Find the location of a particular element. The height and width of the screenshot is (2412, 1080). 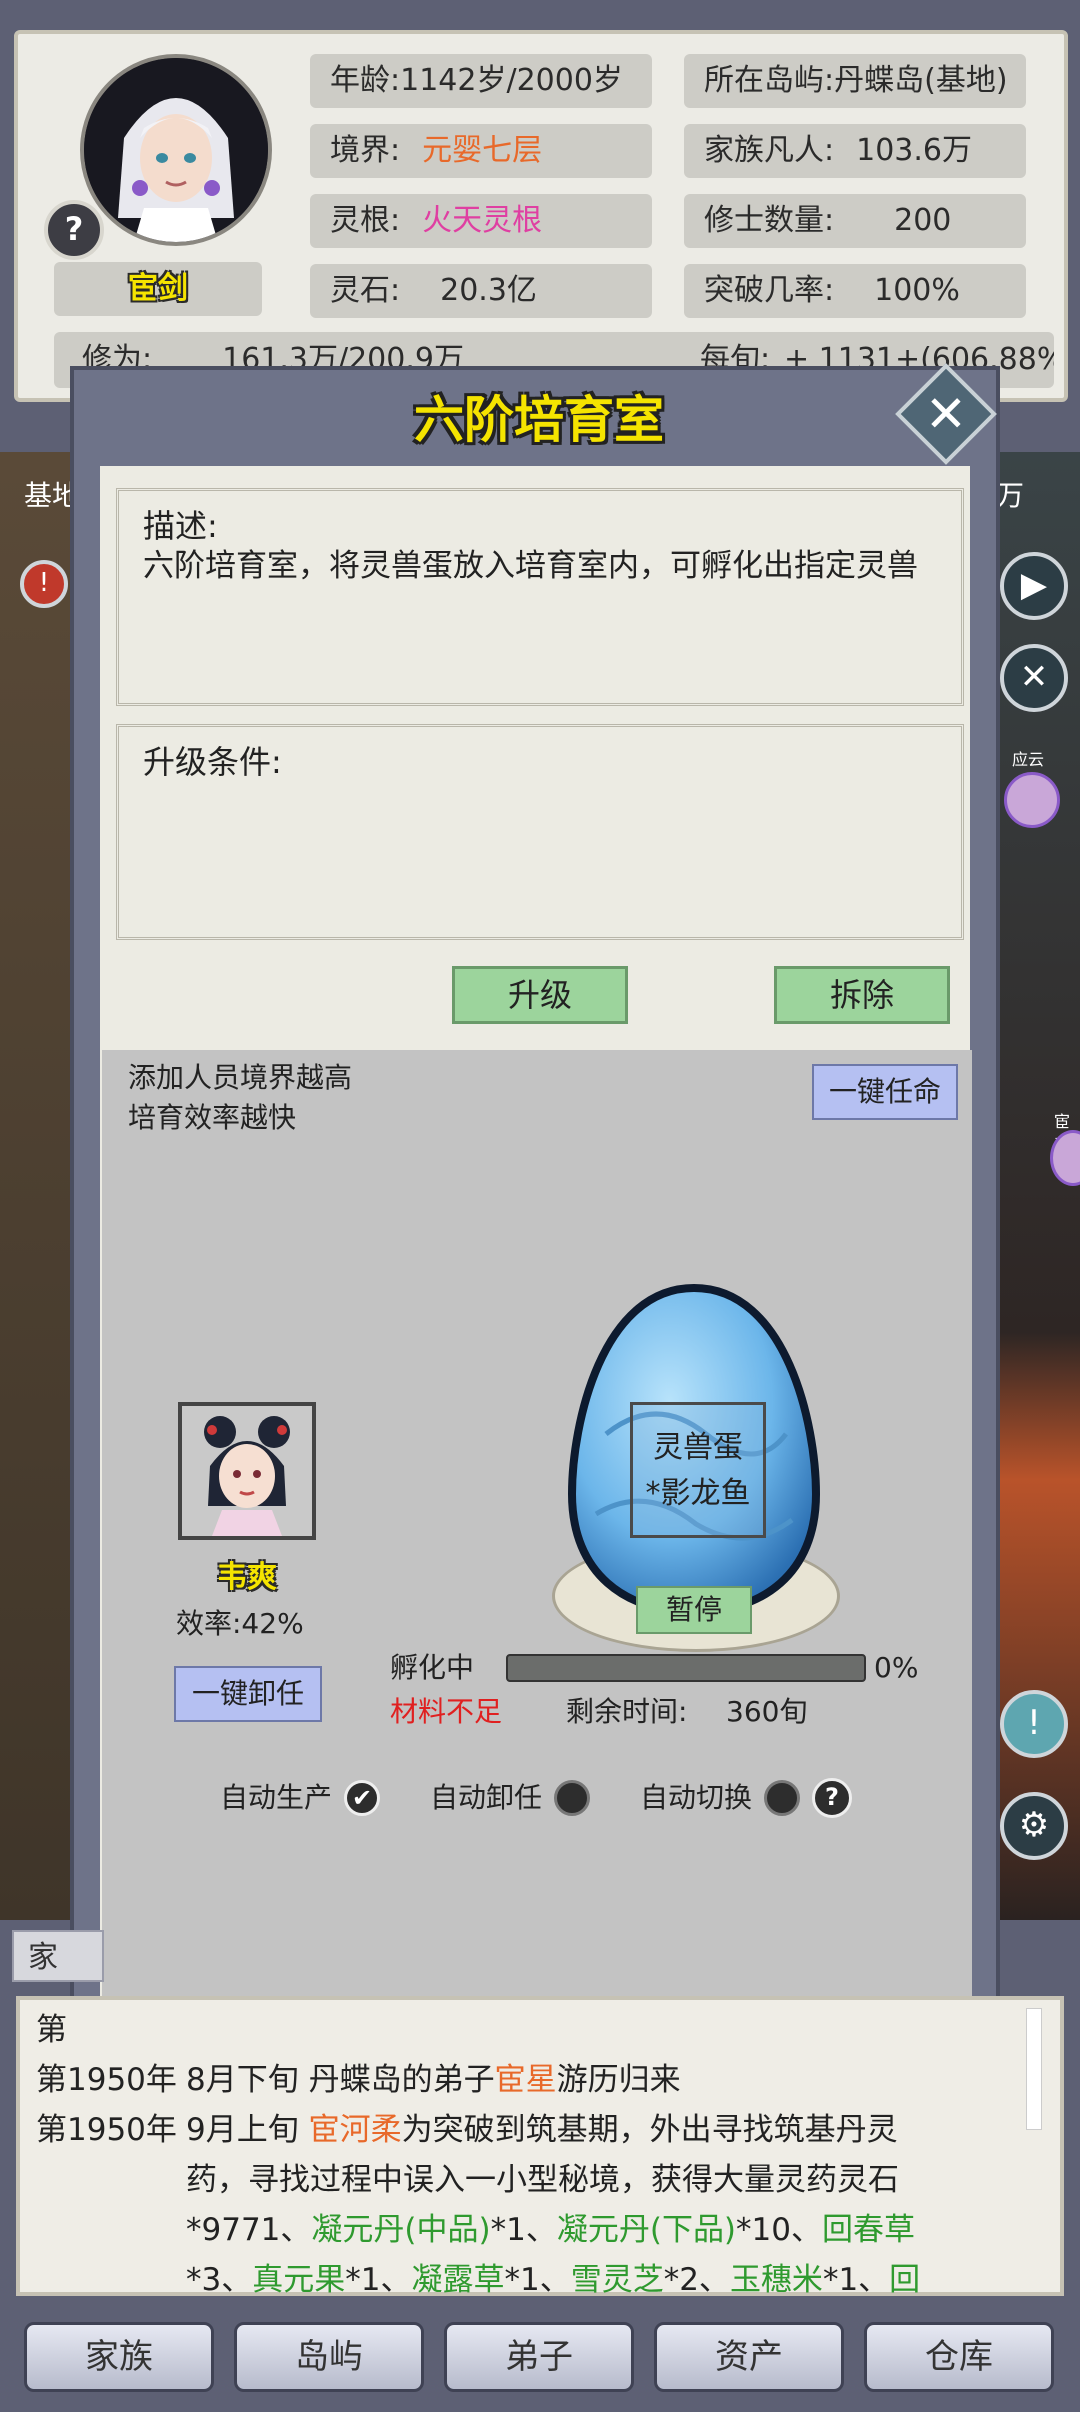

nav-assets: 资产 is located at coordinates (749, 2357).